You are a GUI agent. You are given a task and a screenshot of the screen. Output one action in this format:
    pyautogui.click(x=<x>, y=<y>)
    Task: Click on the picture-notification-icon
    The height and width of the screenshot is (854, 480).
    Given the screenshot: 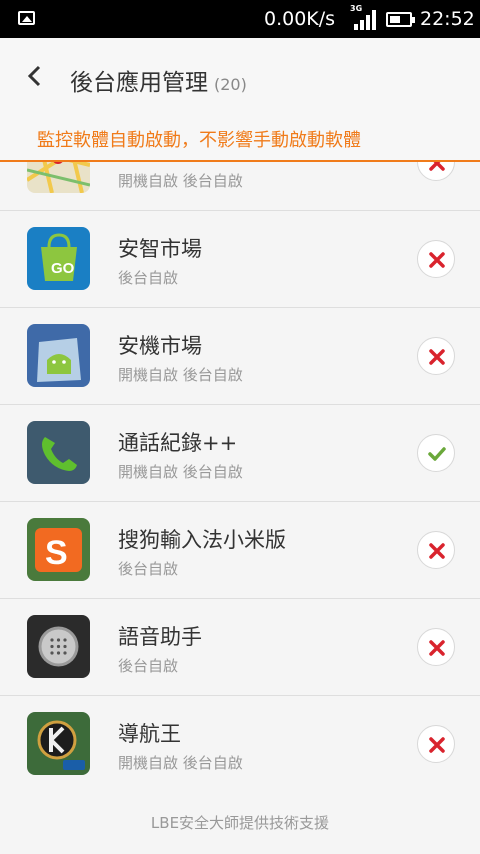 What is the action you would take?
    pyautogui.click(x=26, y=18)
    